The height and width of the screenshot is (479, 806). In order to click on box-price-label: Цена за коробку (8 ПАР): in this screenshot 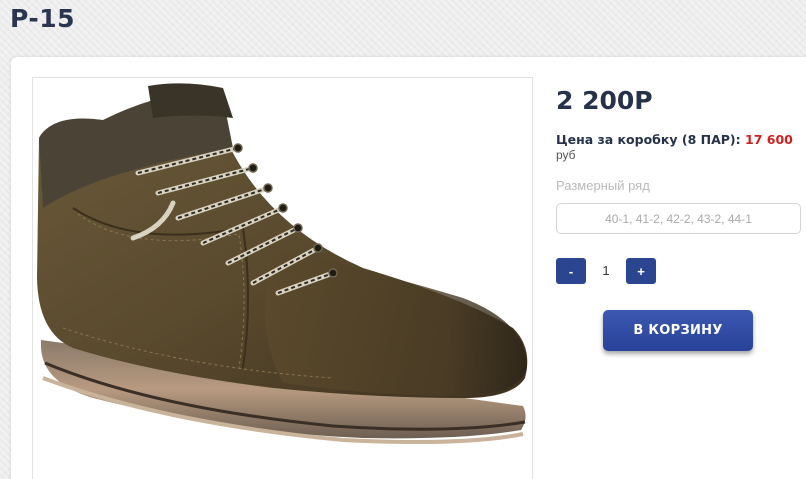, I will do `click(648, 139)`.